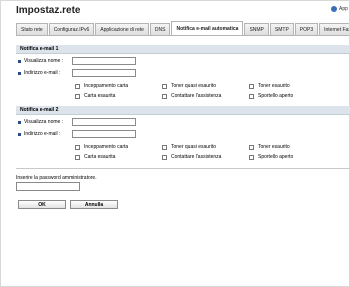 This screenshot has width=350, height=287. What do you see at coordinates (160, 29) in the screenshot?
I see `tab-dns: DNS` at bounding box center [160, 29].